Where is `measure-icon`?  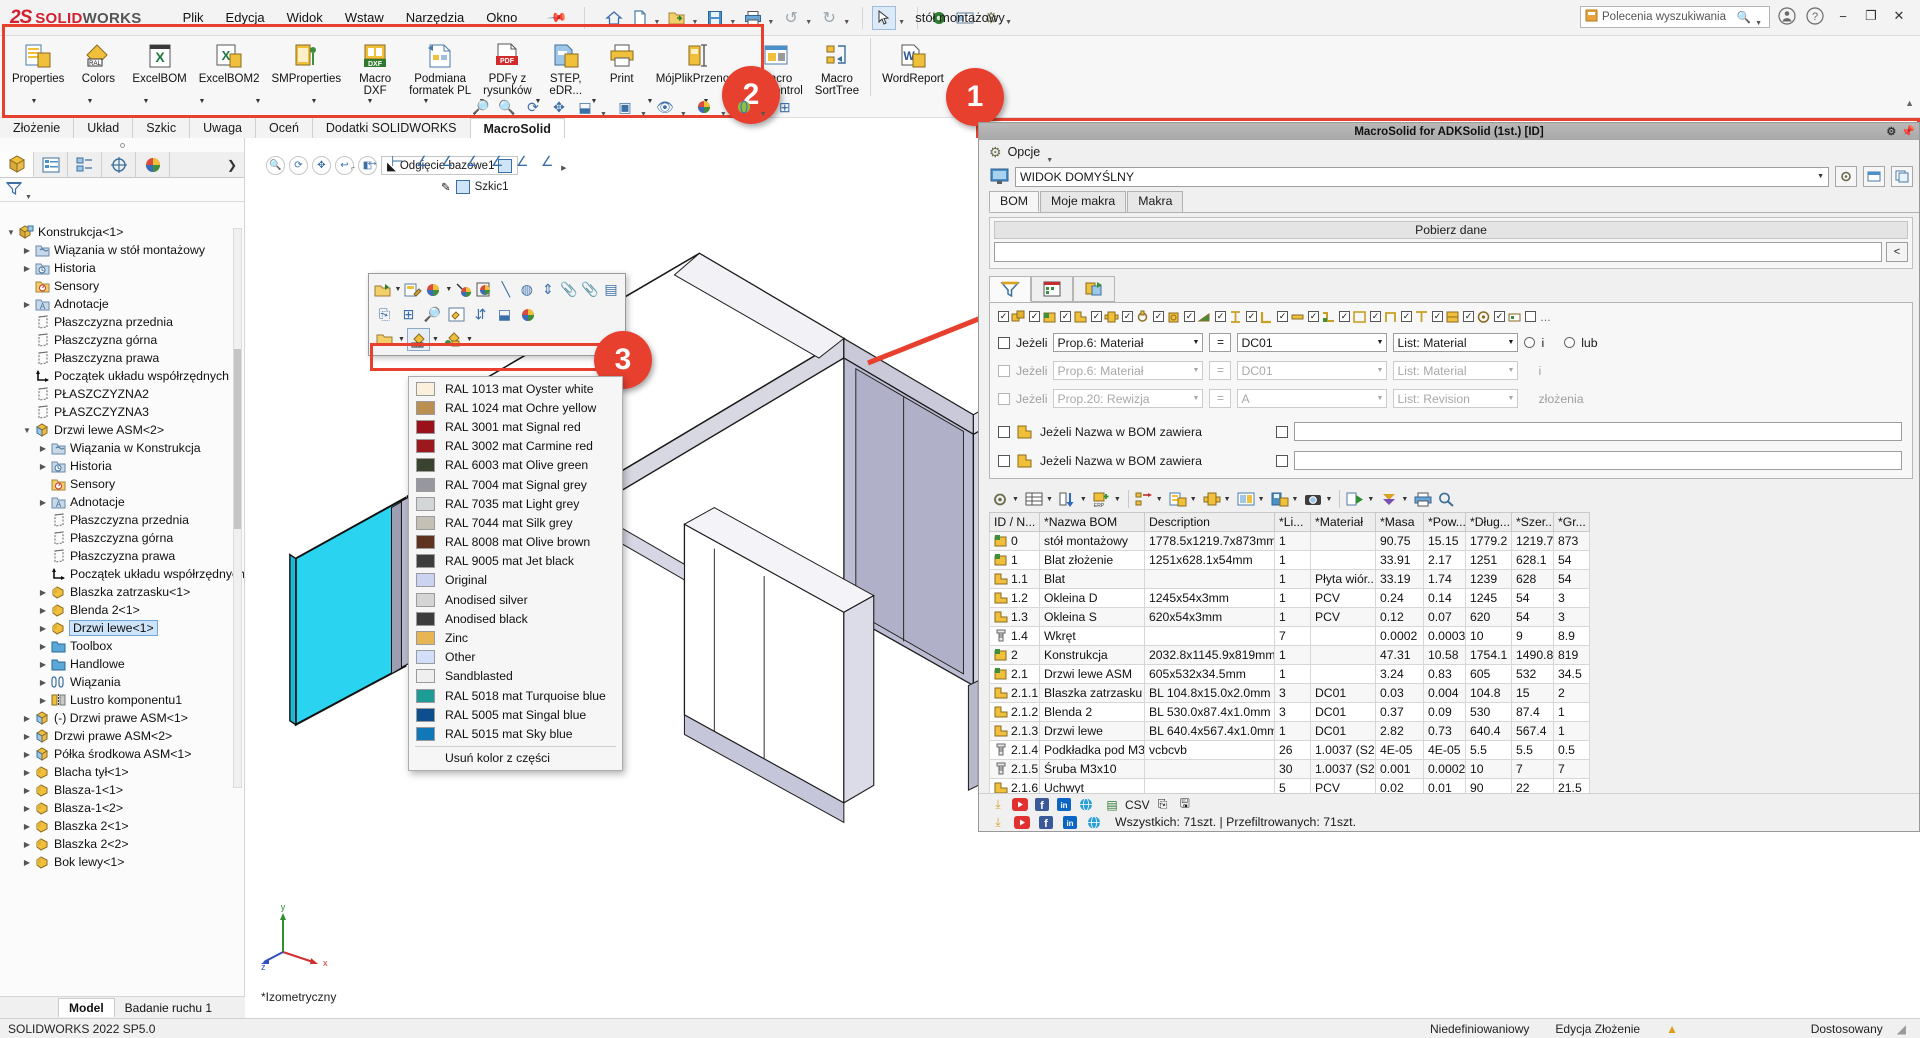 measure-icon is located at coordinates (939, 18).